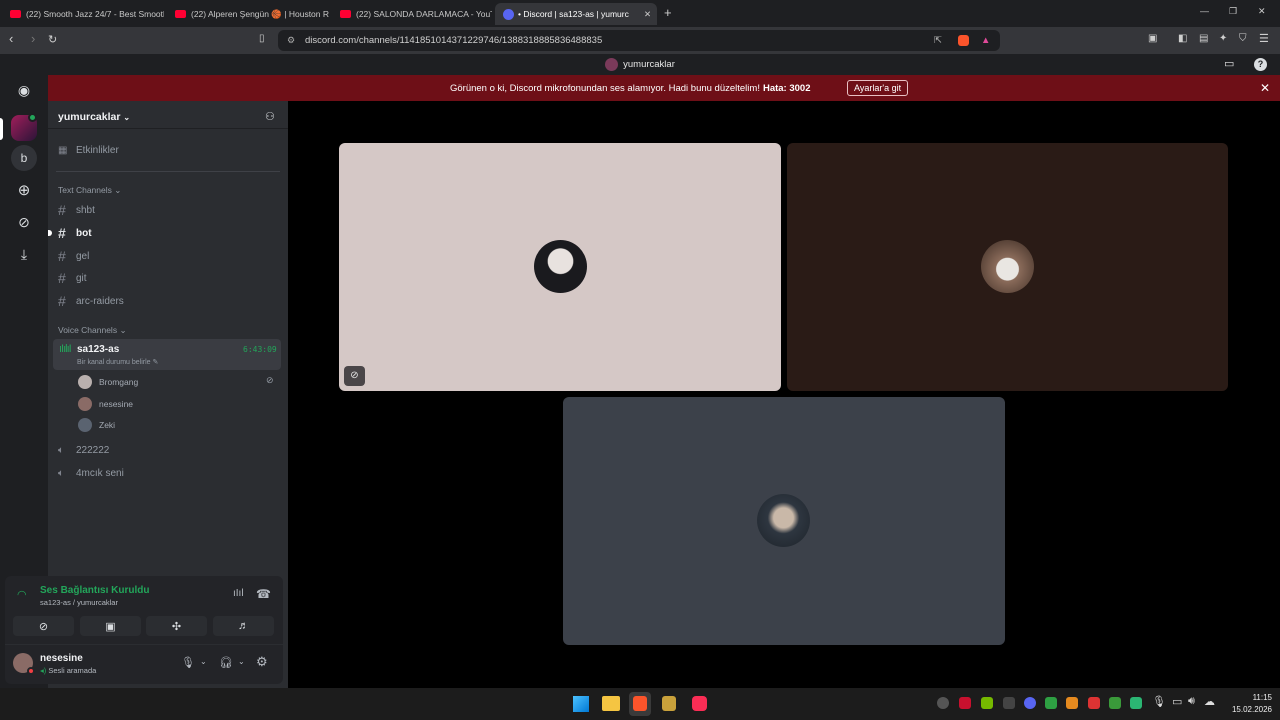  Describe the element at coordinates (1265, 88) in the screenshot. I see `close-banner-icon: ✕` at that location.